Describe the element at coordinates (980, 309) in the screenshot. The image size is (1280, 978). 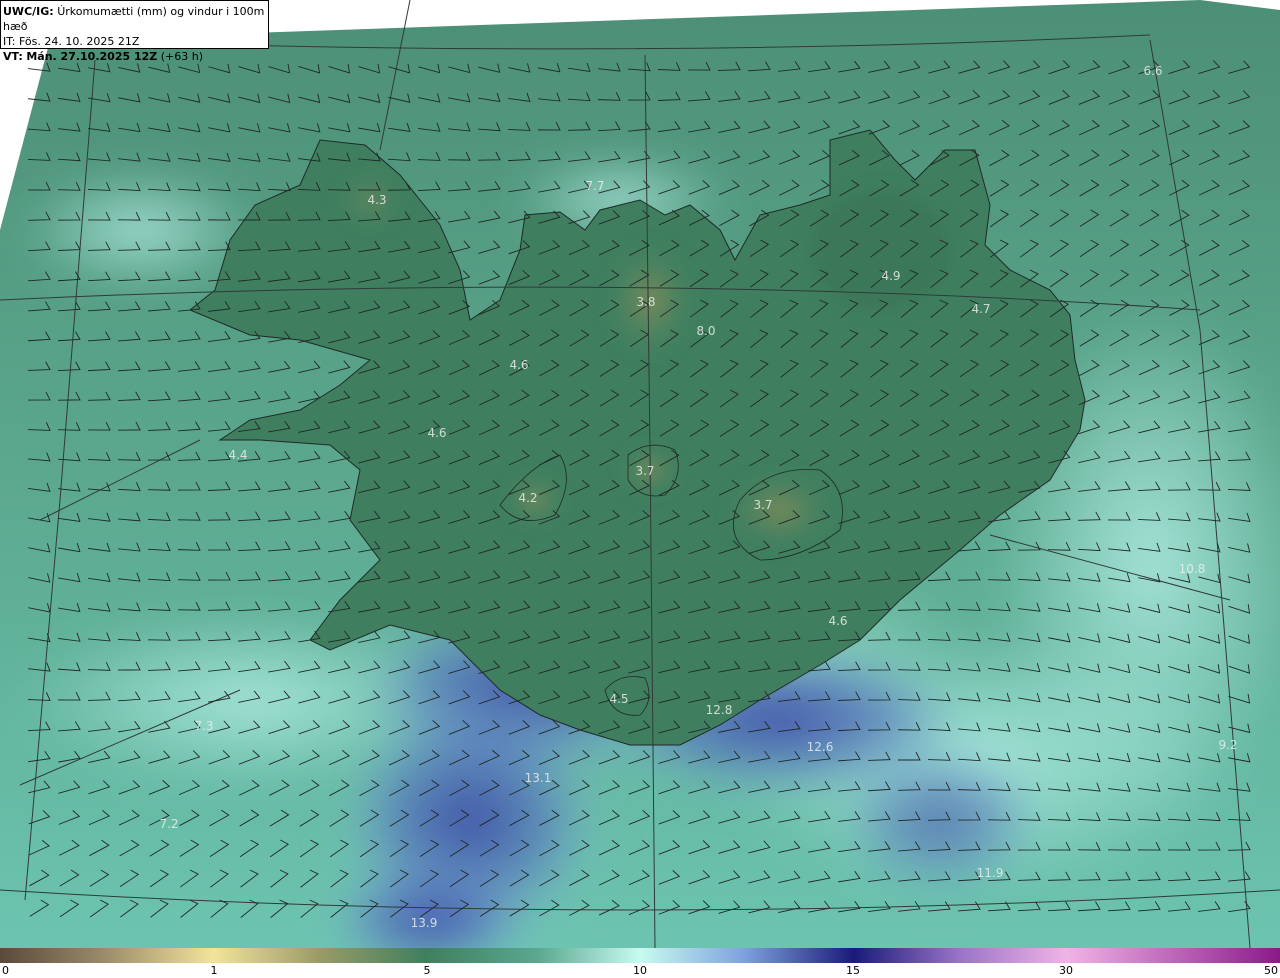
I see `precip-value-label: 4.7` at that location.